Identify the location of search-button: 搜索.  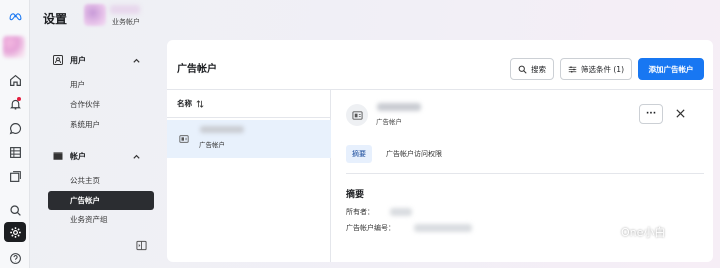
(532, 69).